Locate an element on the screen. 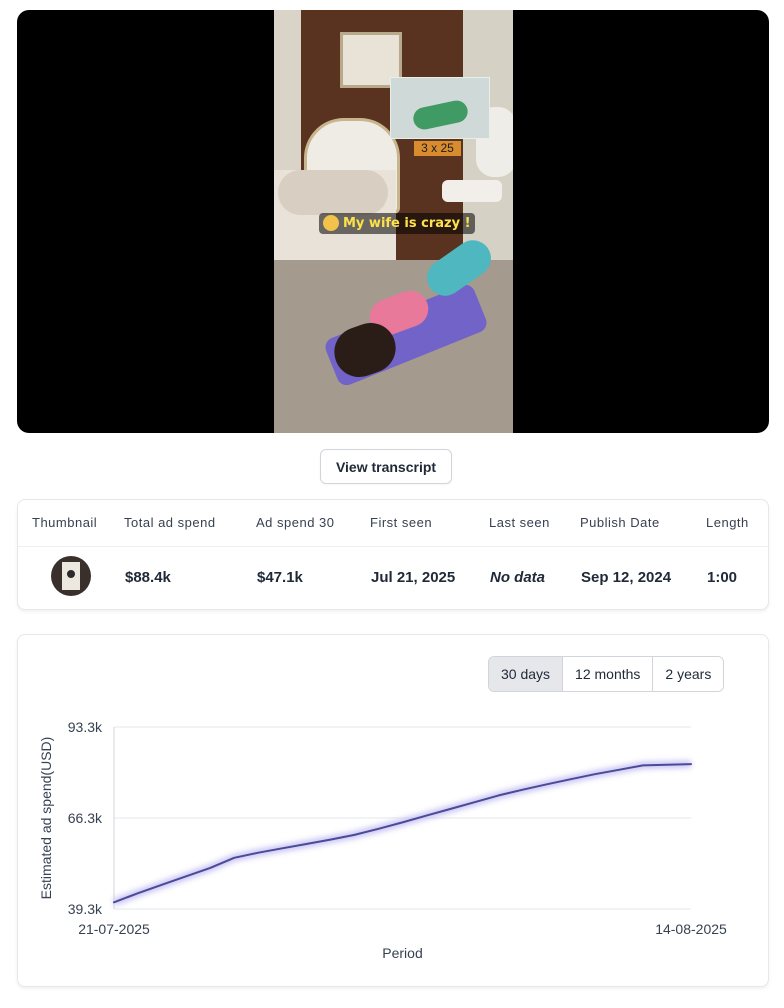  thumbnail-figure is located at coordinates (71, 574).